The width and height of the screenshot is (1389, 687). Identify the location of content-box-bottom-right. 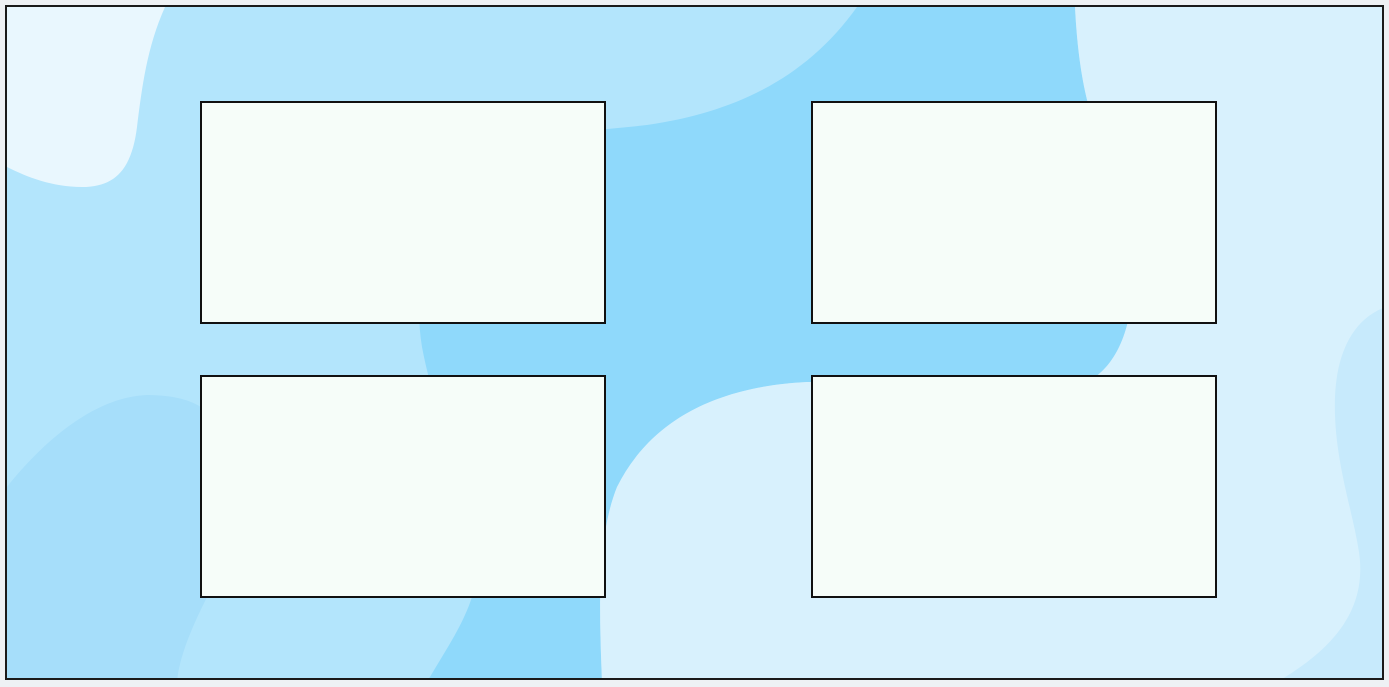
(1014, 486).